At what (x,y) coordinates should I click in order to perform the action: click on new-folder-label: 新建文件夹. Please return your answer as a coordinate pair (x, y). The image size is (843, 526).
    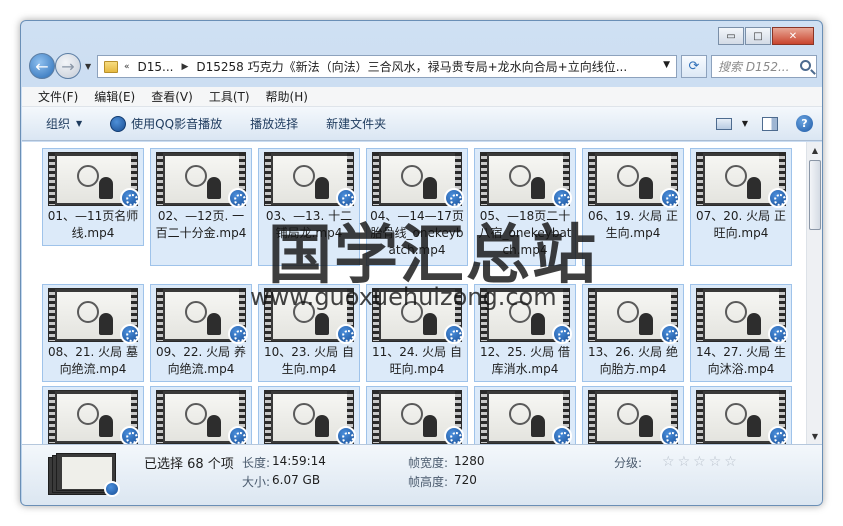
    Looking at the image, I should click on (356, 124).